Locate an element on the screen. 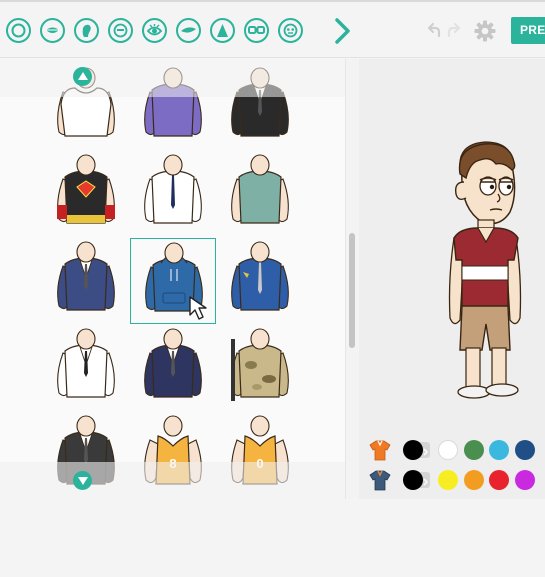  category-eyes-button is located at coordinates (154, 30).